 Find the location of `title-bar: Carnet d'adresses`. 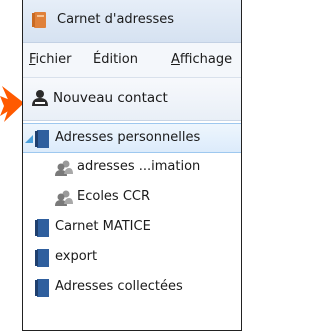

title-bar: Carnet d'adresses is located at coordinates (132, 21).